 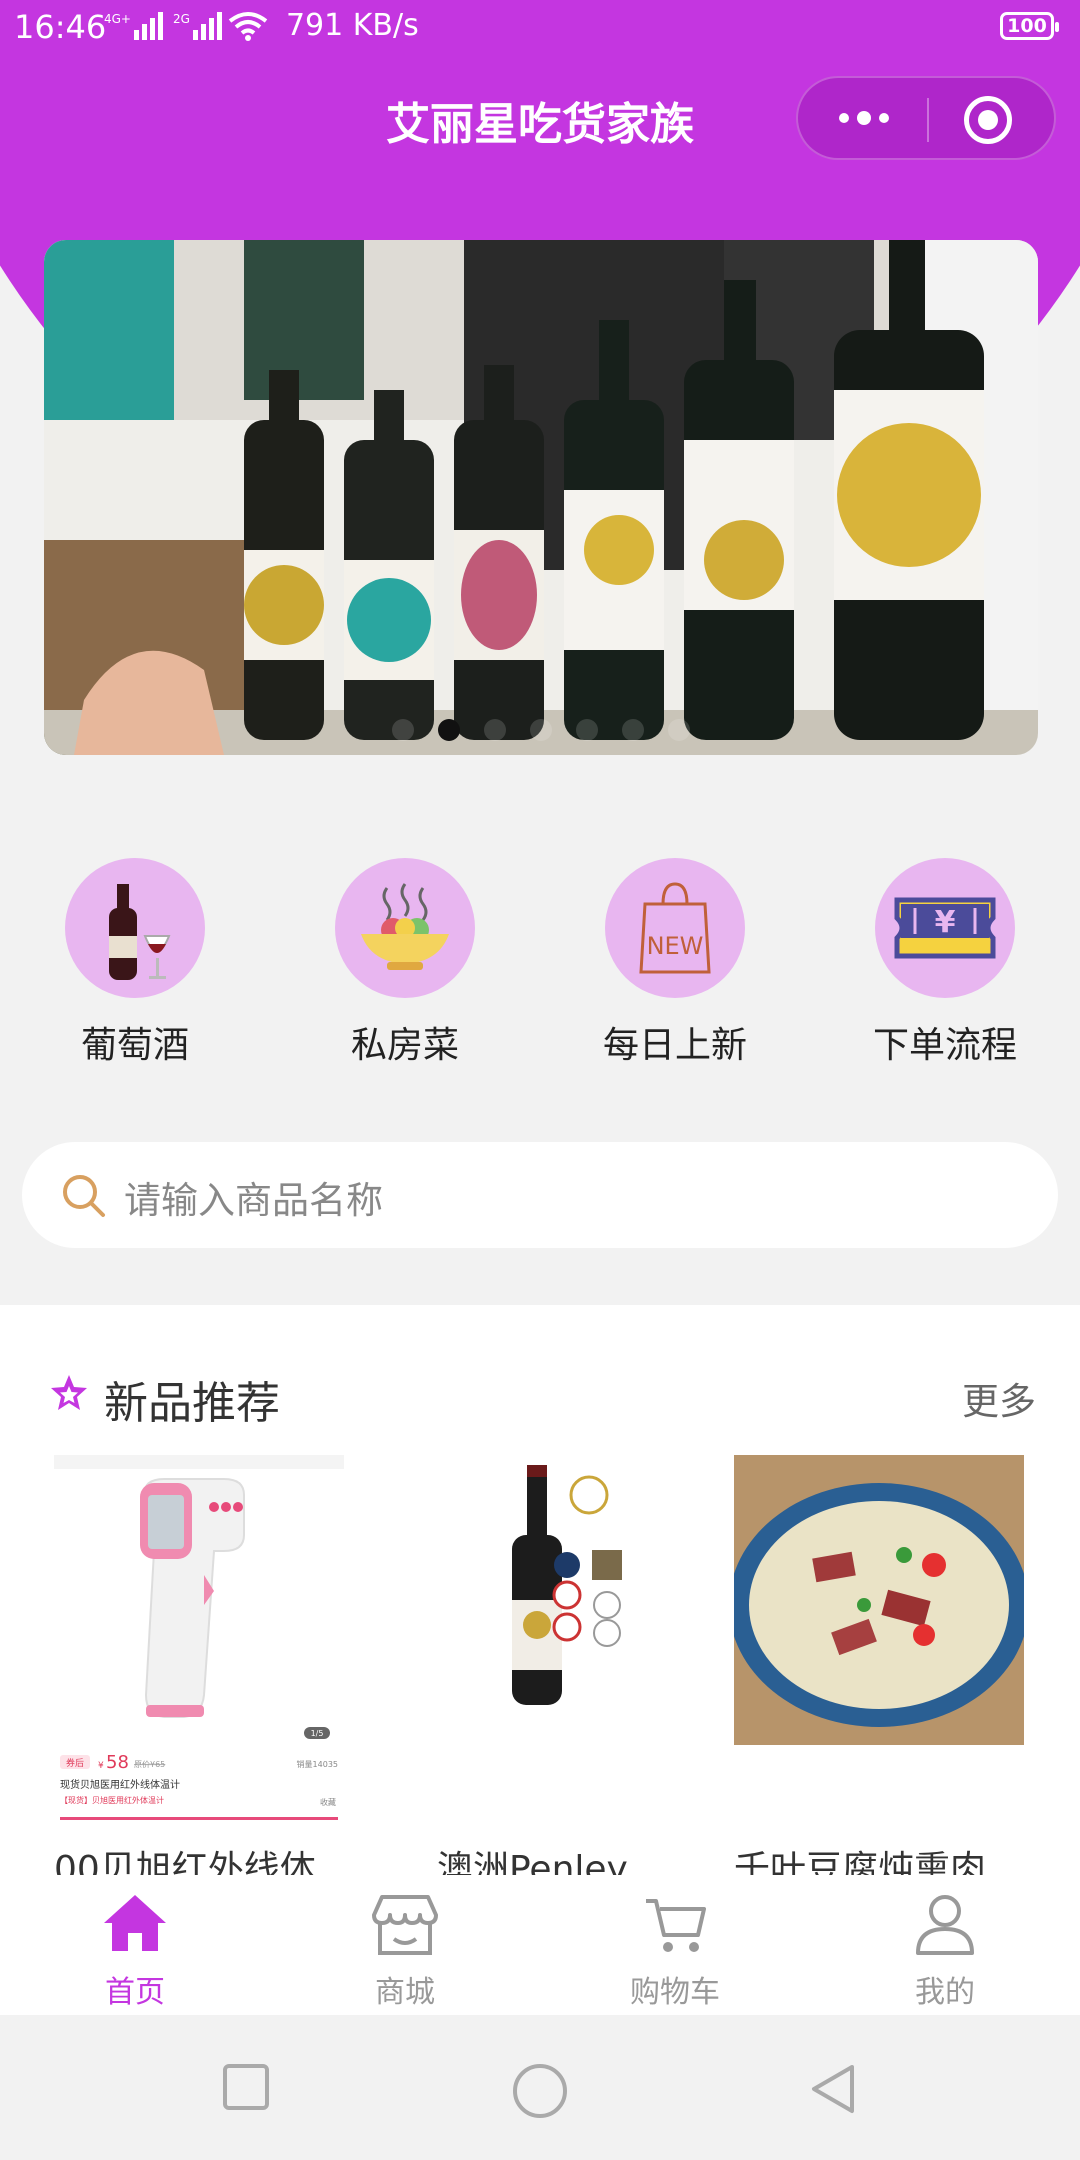 I want to click on tab-cart: 购物车, so click(x=675, y=1945).